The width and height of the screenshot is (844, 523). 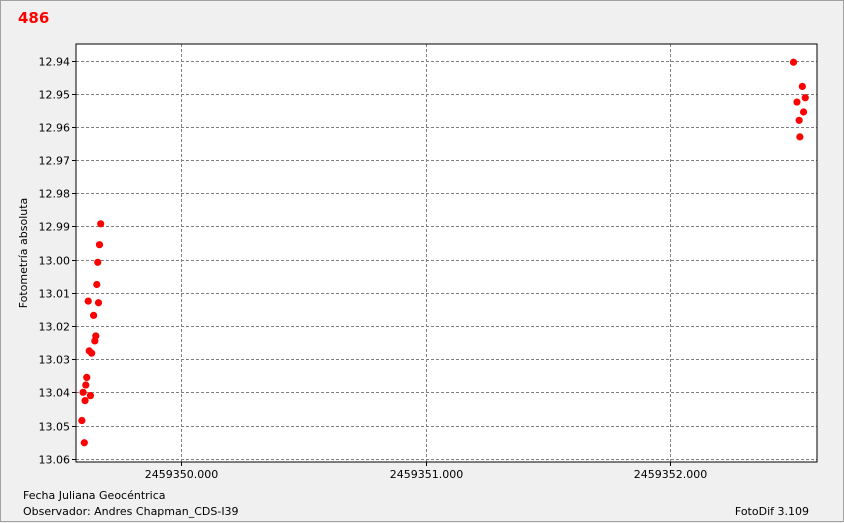 I want to click on observer-label: Observador: Andres Chapman_CDS-I39, so click(x=131, y=511).